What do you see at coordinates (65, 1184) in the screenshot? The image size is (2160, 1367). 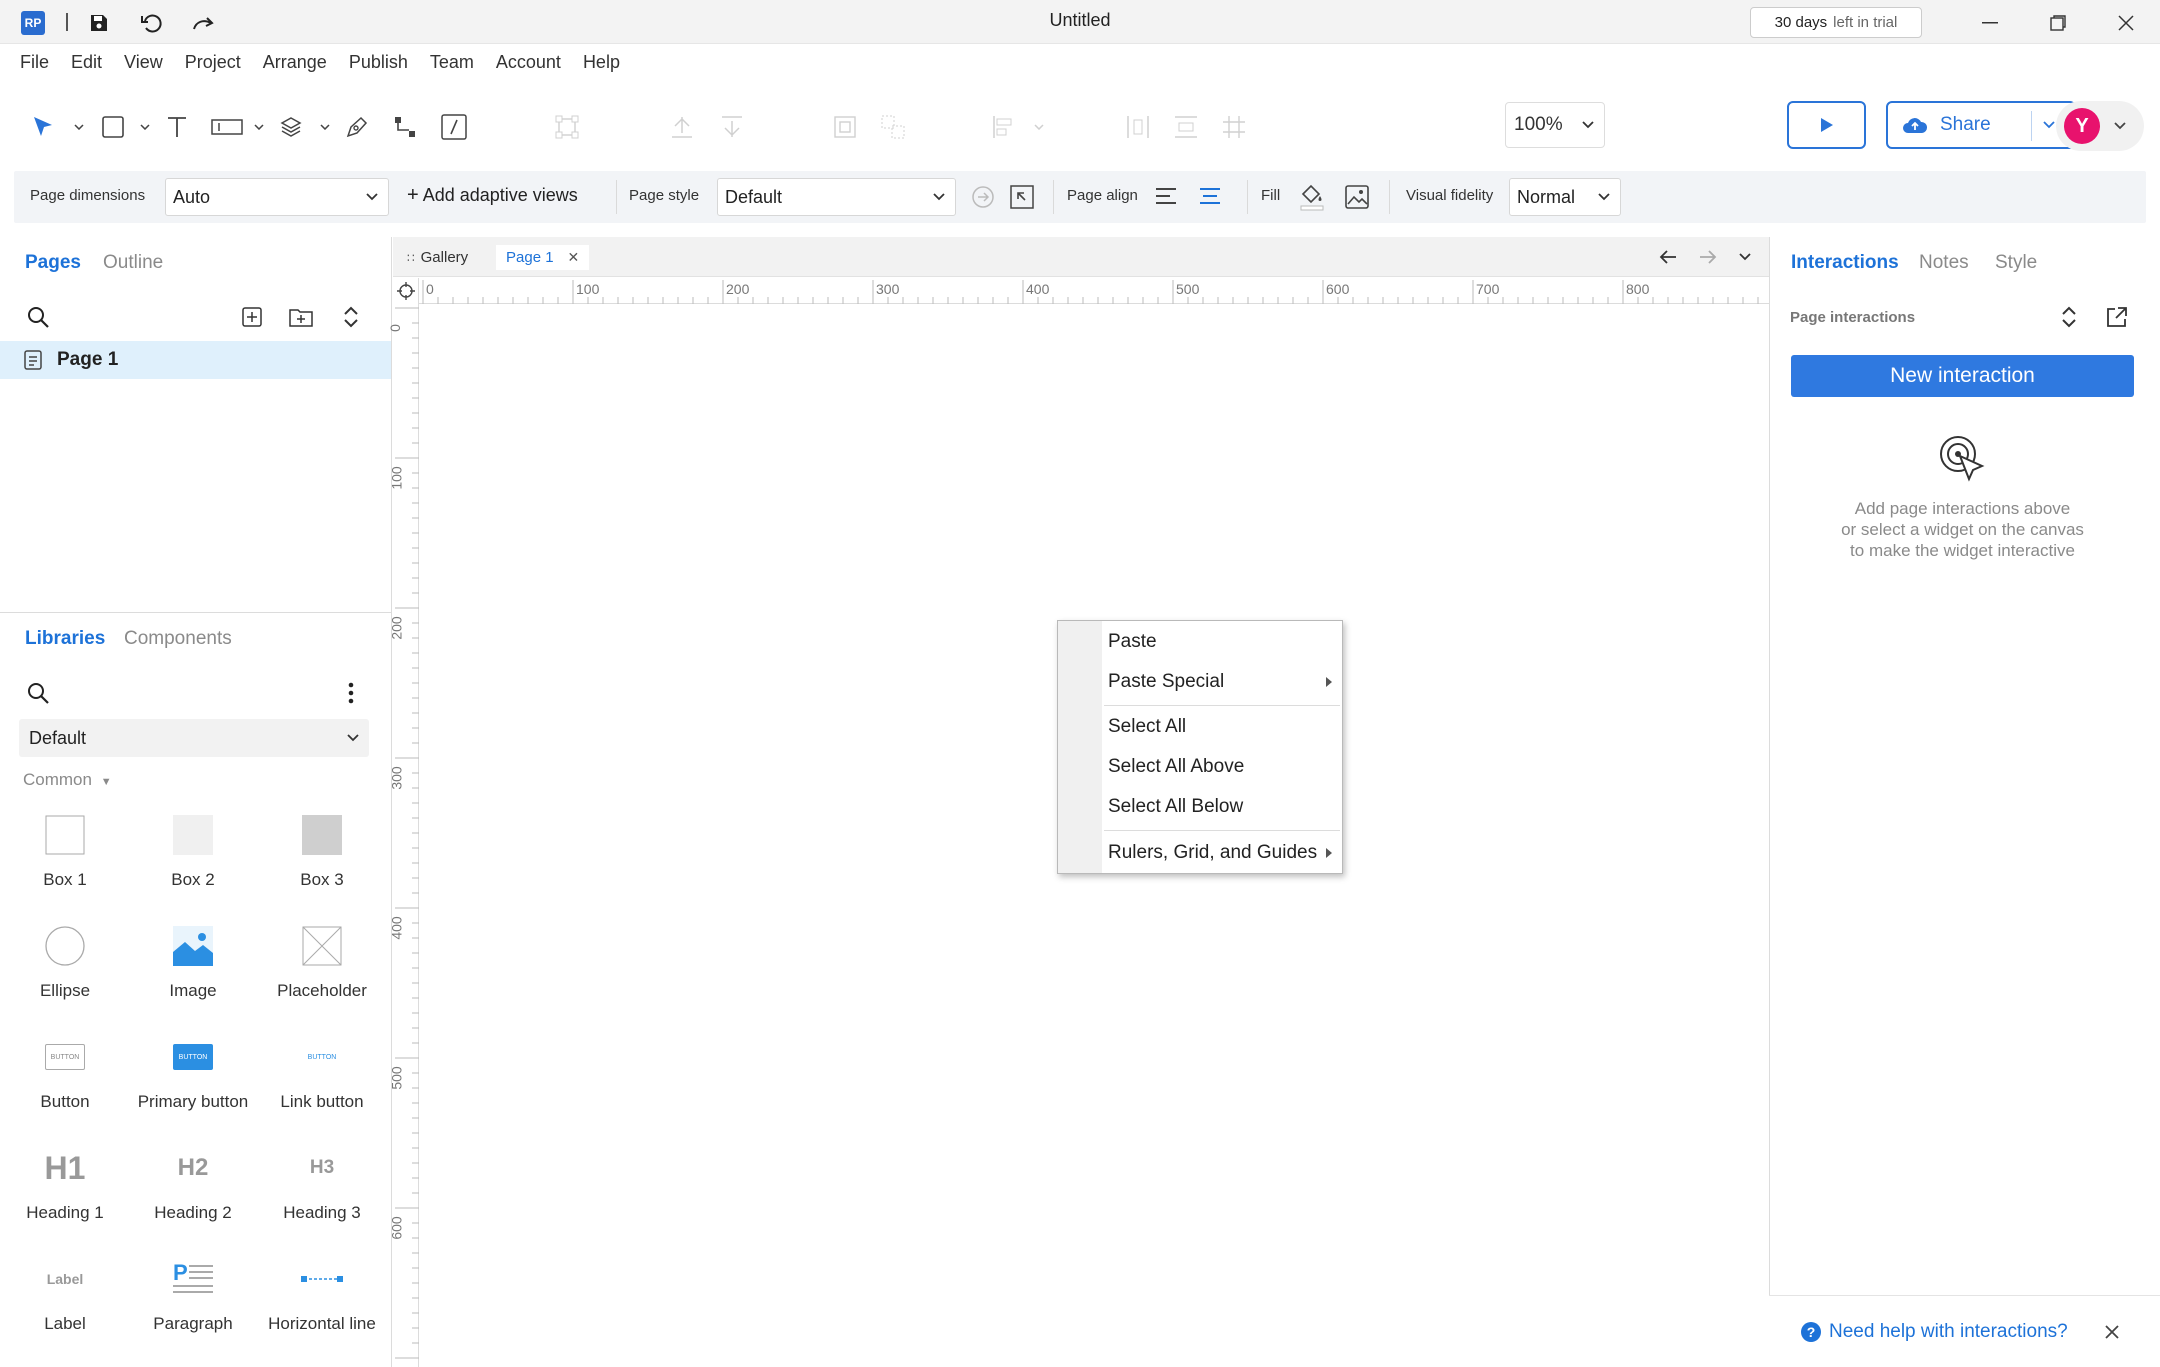 I see `widget-heading1: H1 Heading 1` at bounding box center [65, 1184].